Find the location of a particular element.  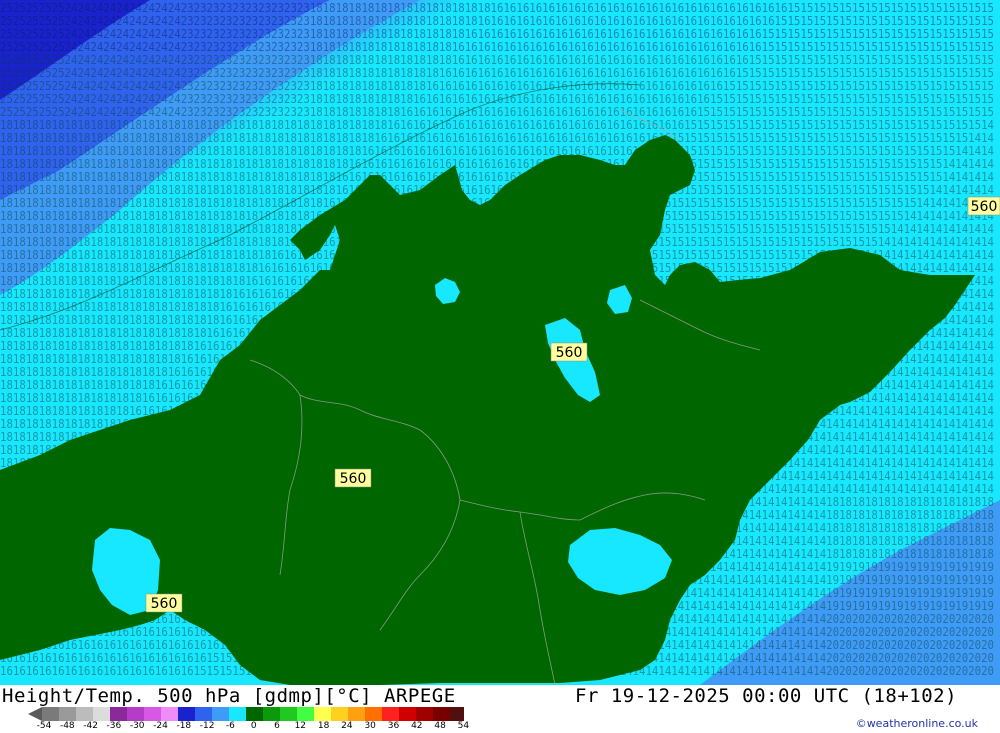

scale-tick-label: 24 is located at coordinates (347, 726).